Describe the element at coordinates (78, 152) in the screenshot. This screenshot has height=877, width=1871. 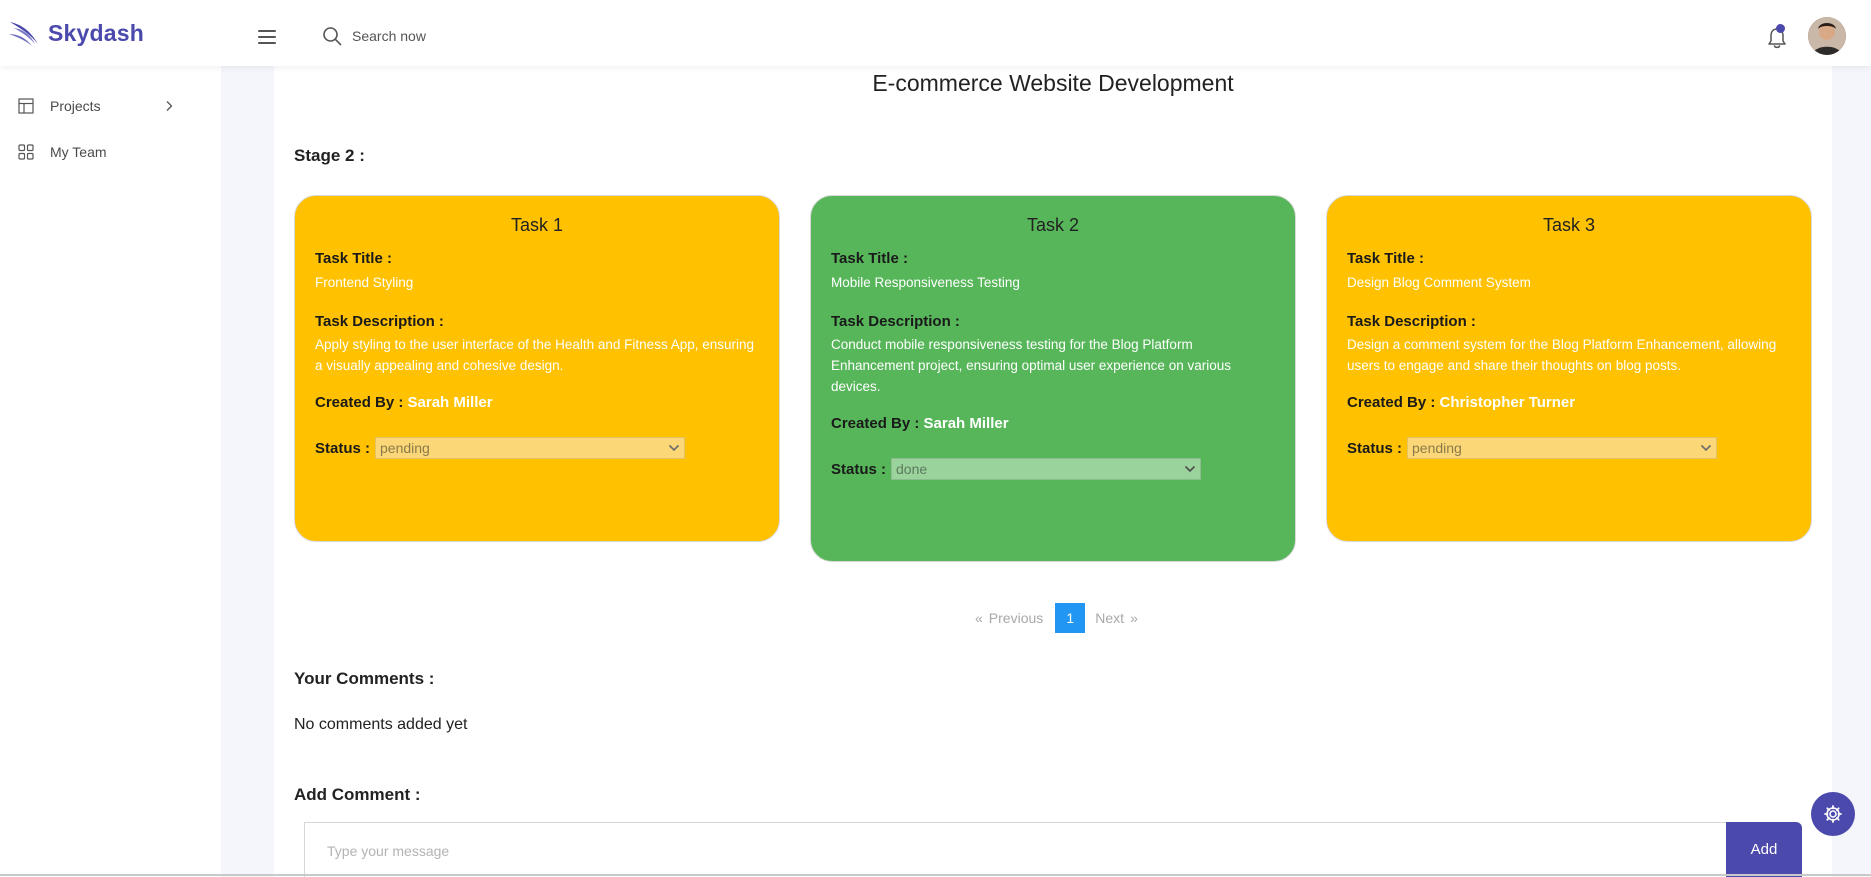
I see `sidebar-item-label: My Team` at that location.